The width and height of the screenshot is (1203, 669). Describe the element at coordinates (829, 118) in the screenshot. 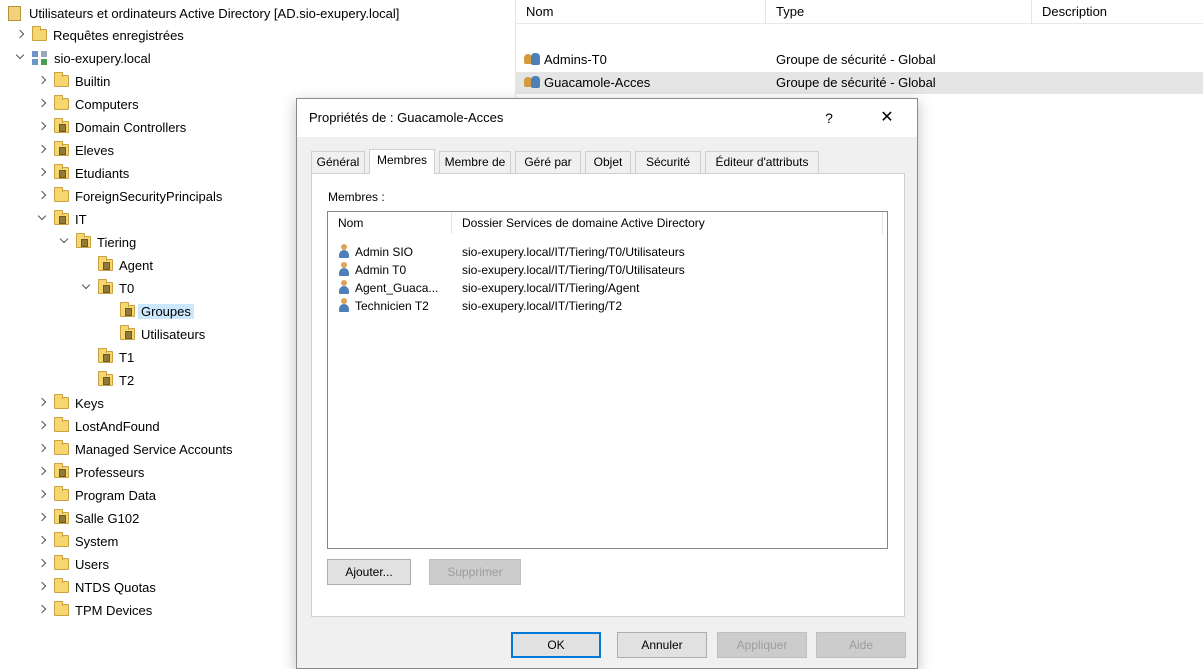

I see `help-icon: ?` at that location.